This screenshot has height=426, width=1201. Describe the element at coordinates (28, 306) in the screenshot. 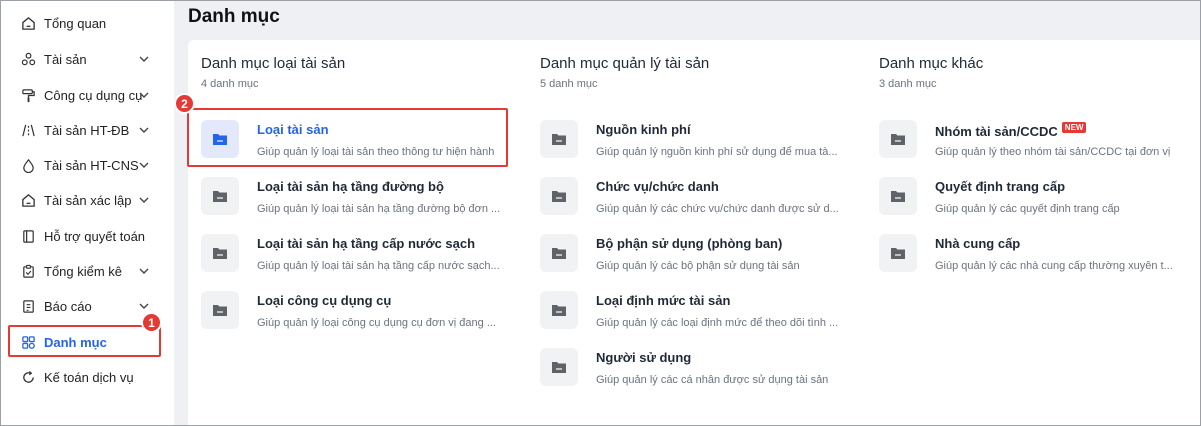

I see `report-icon` at that location.